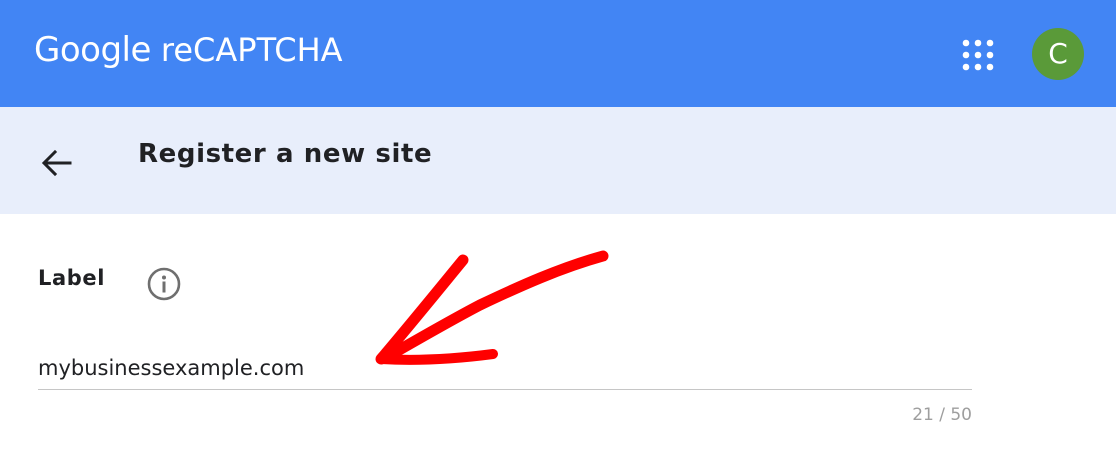  I want to click on character-counter: 21 / 50, so click(942, 415).